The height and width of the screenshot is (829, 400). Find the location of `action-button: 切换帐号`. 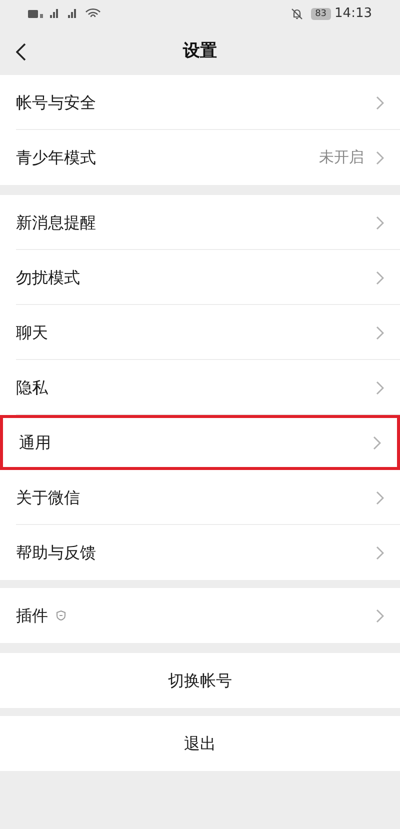

action-button: 切换帐号 is located at coordinates (200, 680).